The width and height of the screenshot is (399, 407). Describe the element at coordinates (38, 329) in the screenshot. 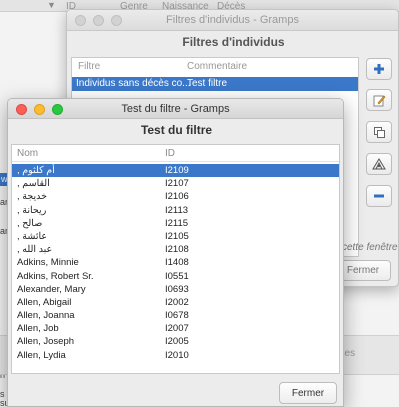

I see `person-name: Allen, Job` at that location.